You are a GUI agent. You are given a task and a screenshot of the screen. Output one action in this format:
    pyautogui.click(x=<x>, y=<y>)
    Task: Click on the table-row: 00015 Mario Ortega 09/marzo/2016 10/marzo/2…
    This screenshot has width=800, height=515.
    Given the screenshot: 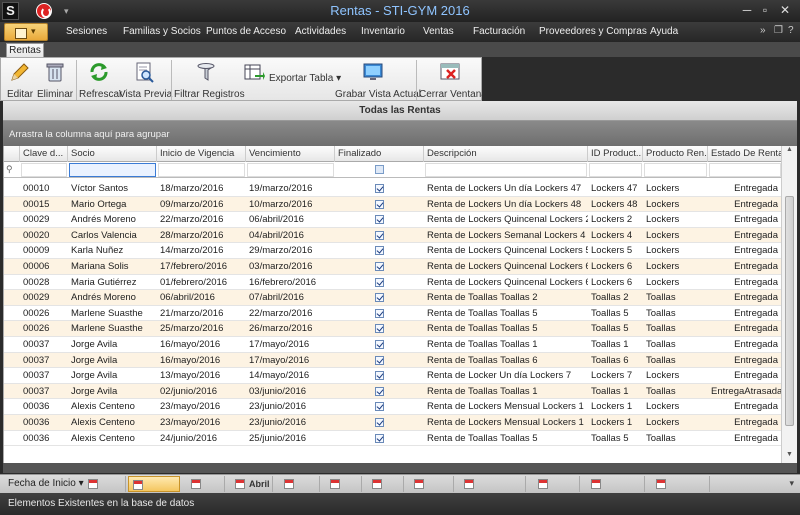 What is the action you would take?
    pyautogui.click(x=392, y=204)
    